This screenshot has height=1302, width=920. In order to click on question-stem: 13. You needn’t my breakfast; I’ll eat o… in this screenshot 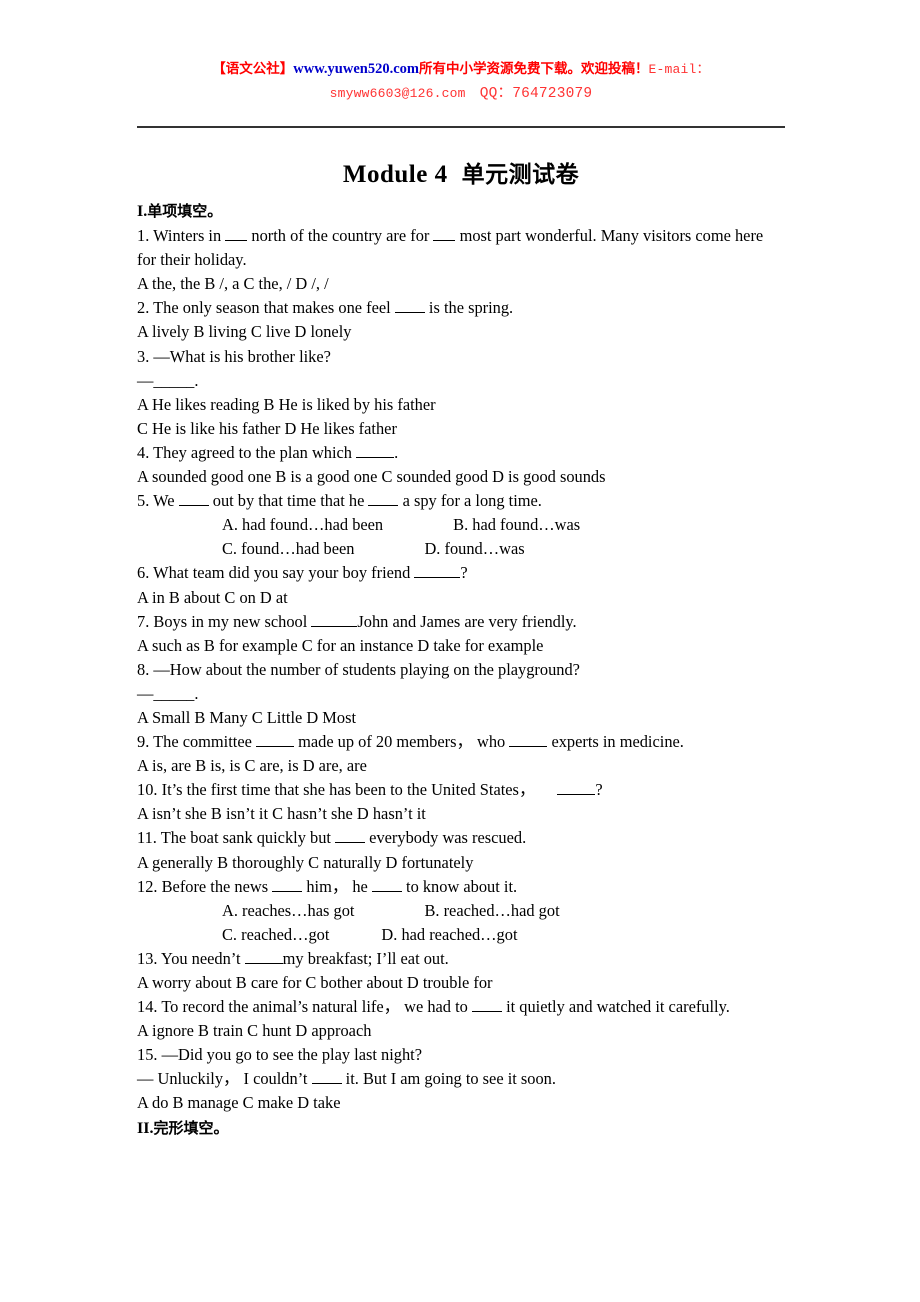, I will do `click(461, 959)`.